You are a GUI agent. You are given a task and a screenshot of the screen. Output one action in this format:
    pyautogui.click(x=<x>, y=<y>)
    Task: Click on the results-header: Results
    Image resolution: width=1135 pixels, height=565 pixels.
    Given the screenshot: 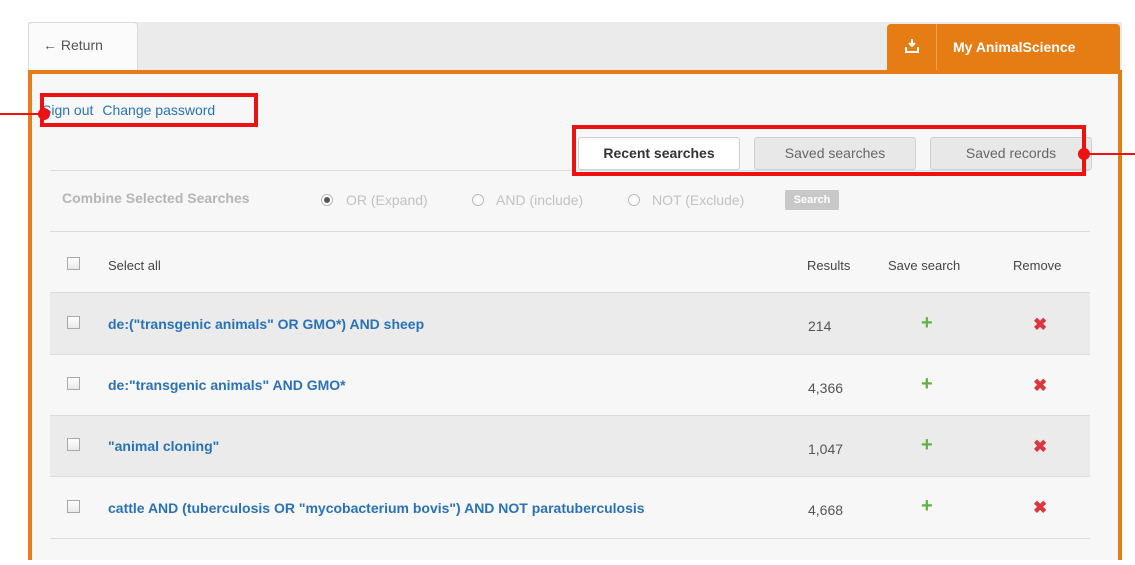 What is the action you would take?
    pyautogui.click(x=829, y=265)
    